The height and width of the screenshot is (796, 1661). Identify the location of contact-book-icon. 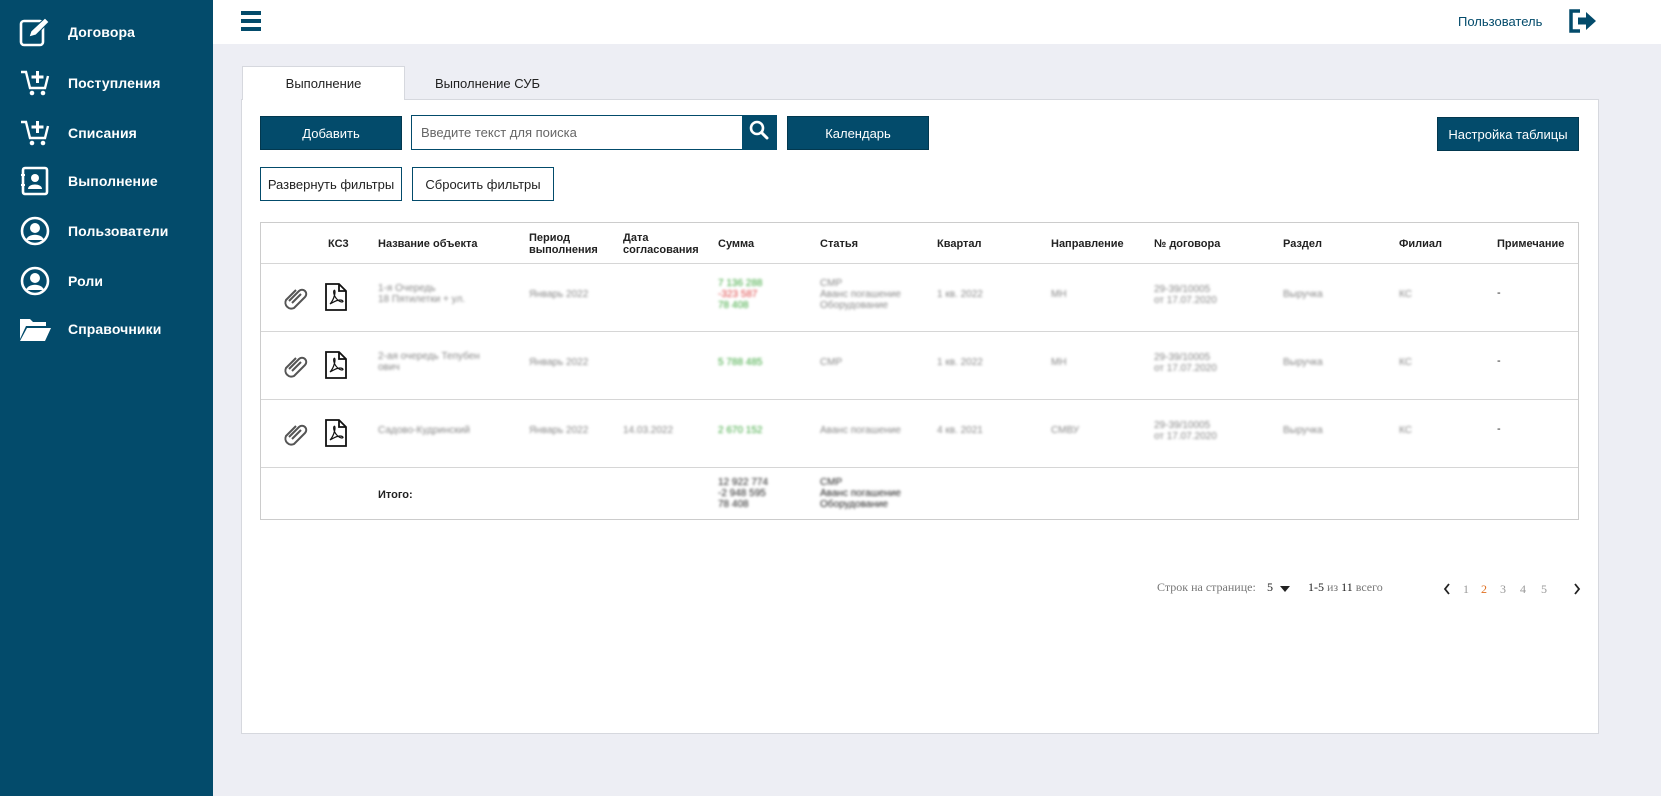
(35, 181).